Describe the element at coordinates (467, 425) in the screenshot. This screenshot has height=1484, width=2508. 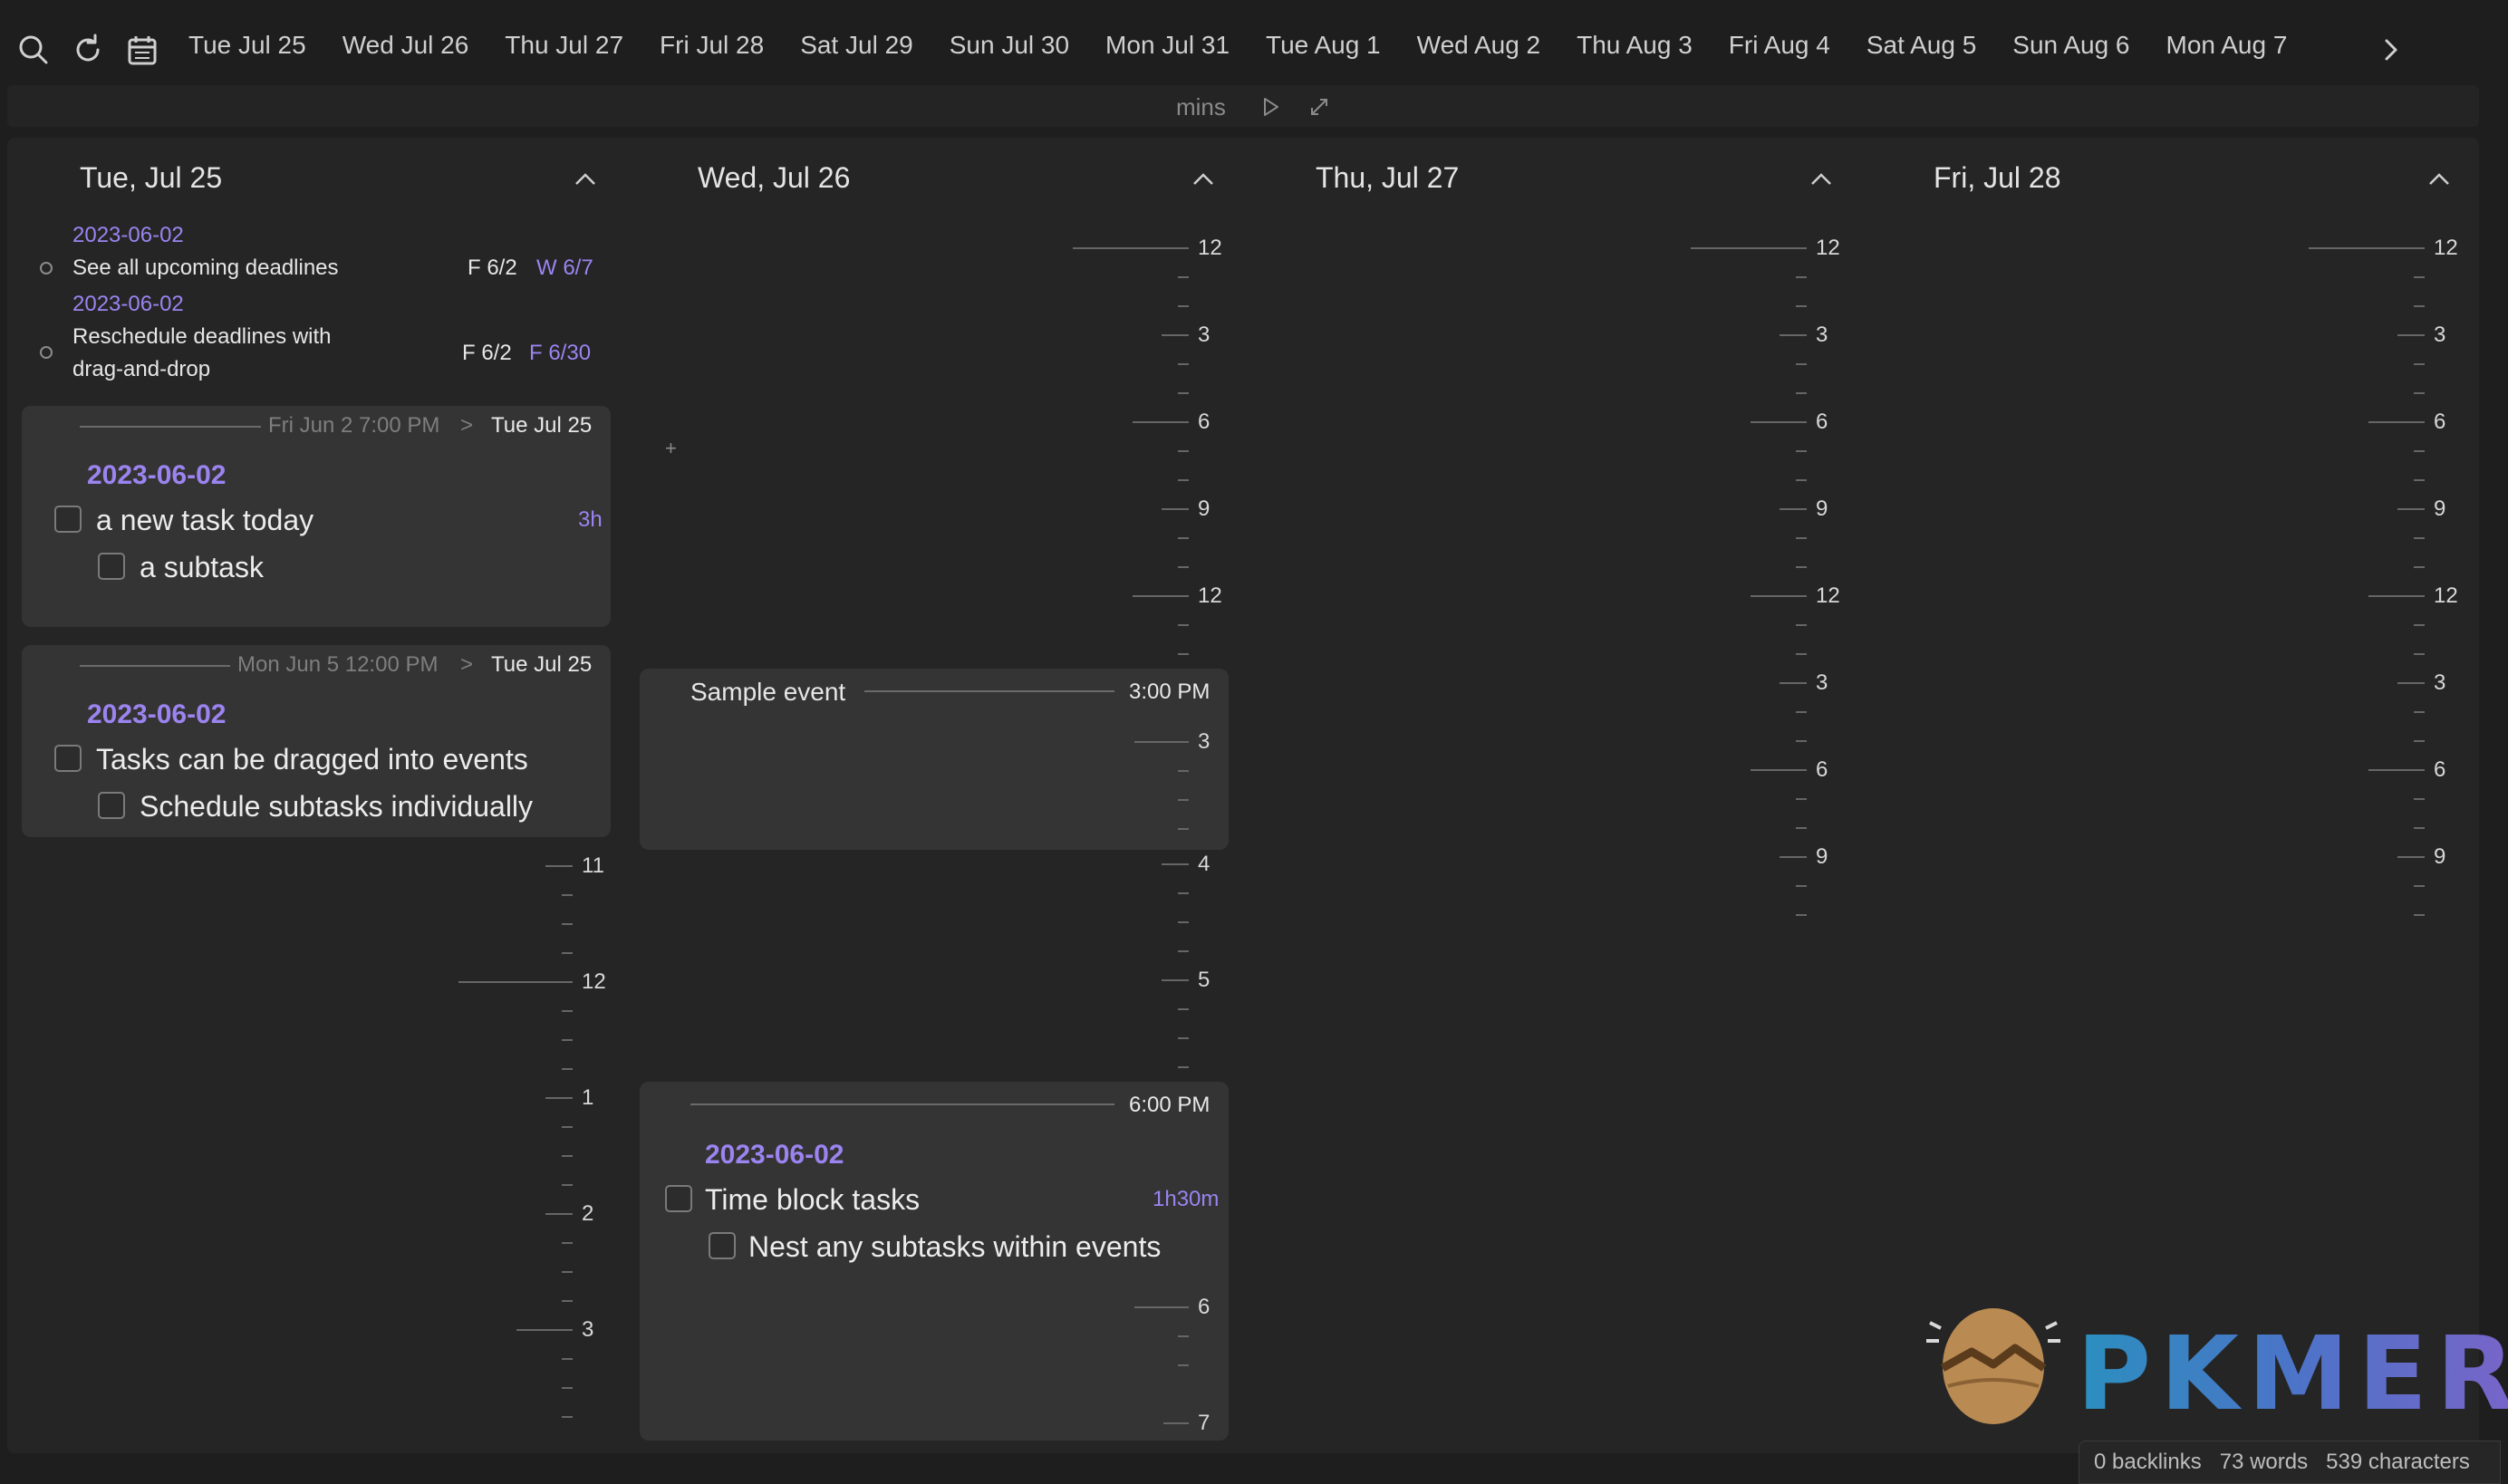
I see `card-arrow: >` at that location.